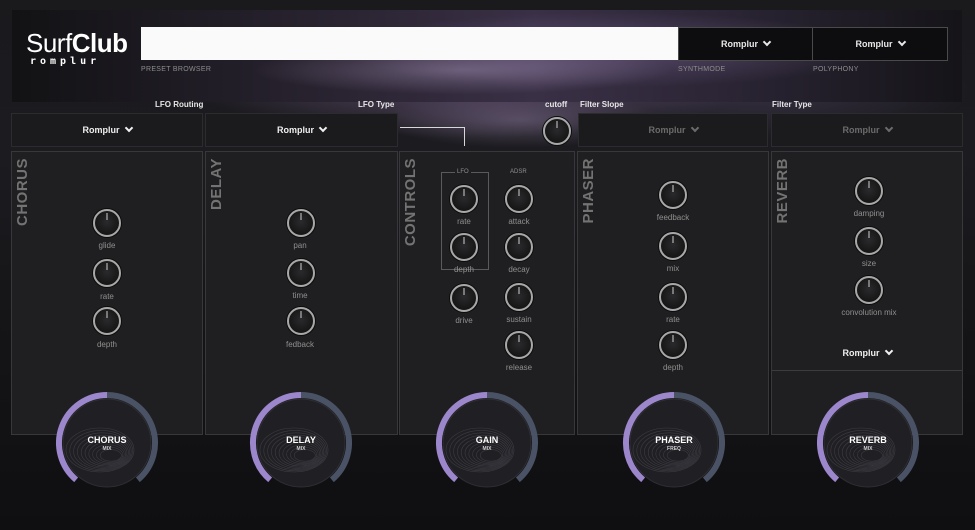 This screenshot has width=975, height=530. I want to click on synthmode-value: Romplur, so click(739, 44).